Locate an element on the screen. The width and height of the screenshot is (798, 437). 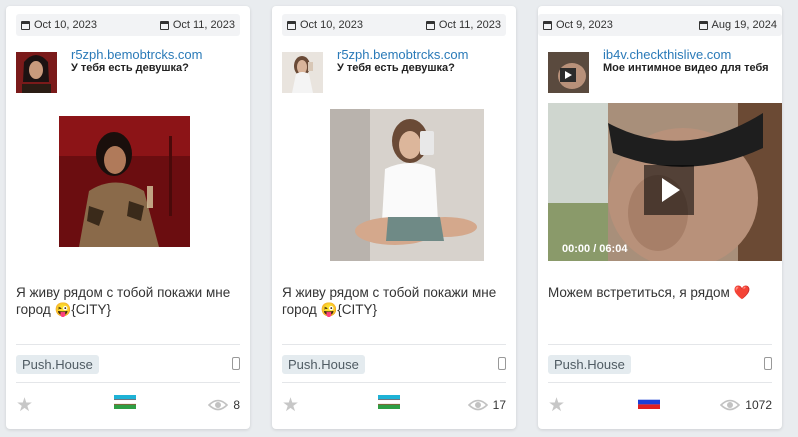
start-date-text: Oct 9, 2023 is located at coordinates (584, 25).